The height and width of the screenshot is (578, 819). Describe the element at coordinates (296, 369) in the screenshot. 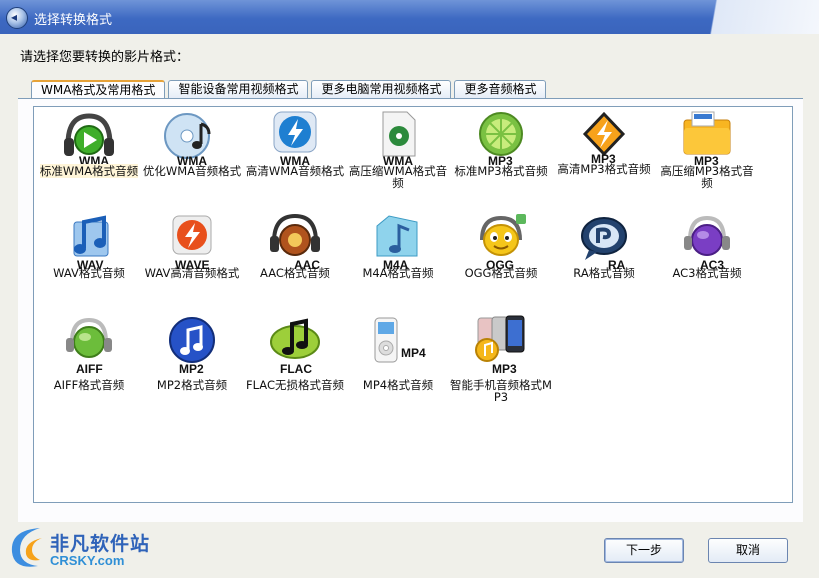

I see `badge: FLAC` at that location.